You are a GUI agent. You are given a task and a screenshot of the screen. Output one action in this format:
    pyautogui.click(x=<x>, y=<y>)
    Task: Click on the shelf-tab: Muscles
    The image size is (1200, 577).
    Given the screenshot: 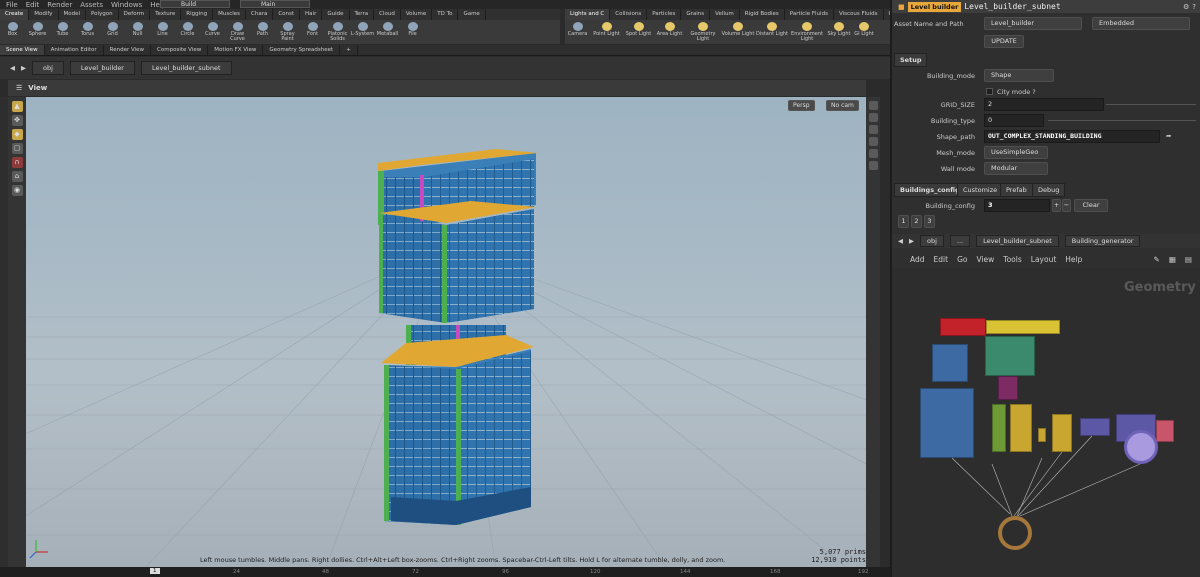 What is the action you would take?
    pyautogui.click(x=229, y=14)
    